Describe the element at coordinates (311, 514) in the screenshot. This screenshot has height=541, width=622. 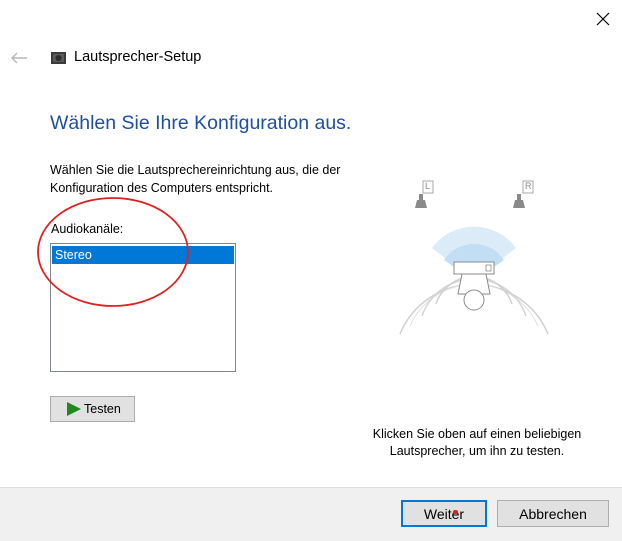
I see `footer-bar: Weiter Abbrechen` at that location.